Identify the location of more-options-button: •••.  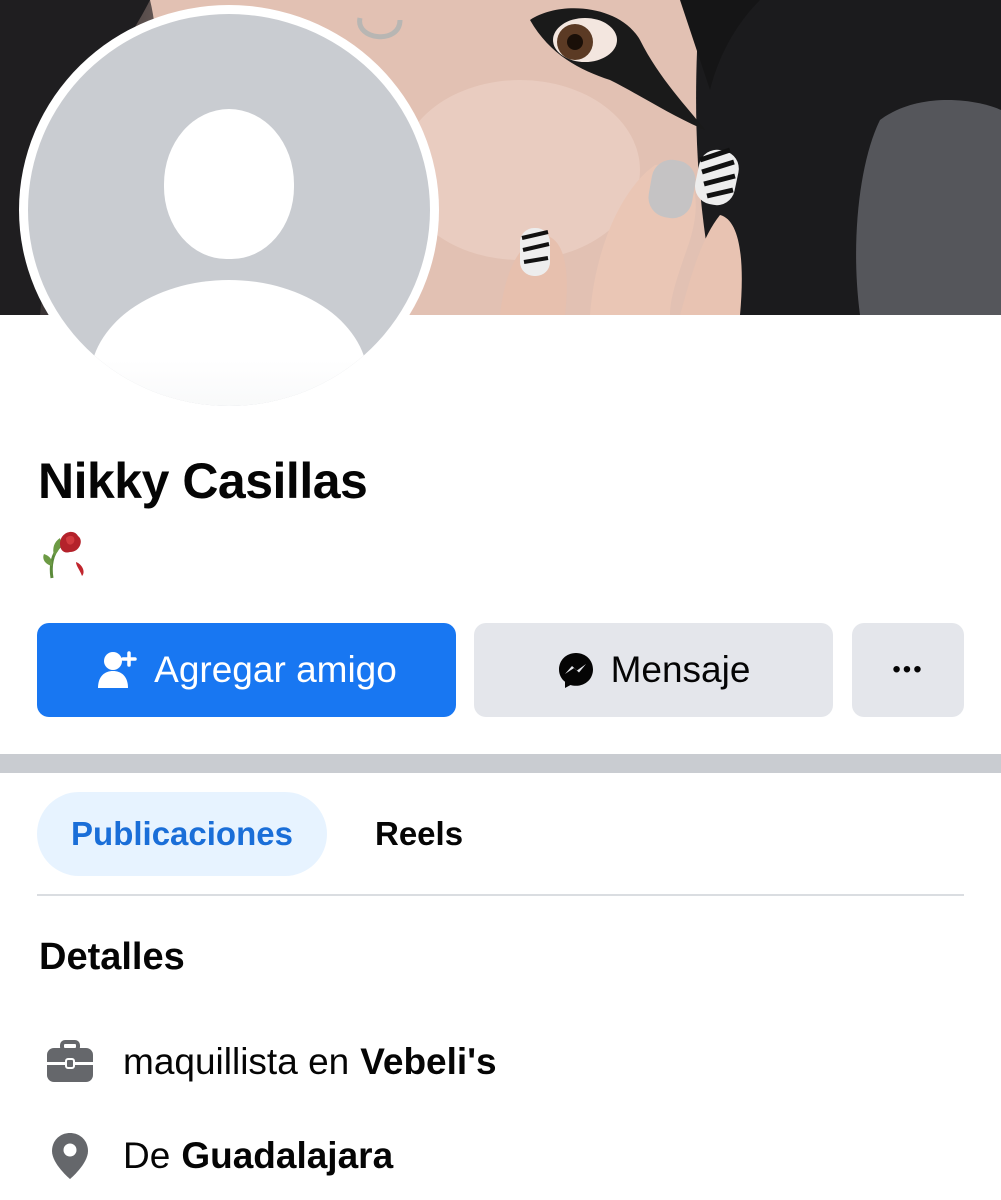
(908, 670).